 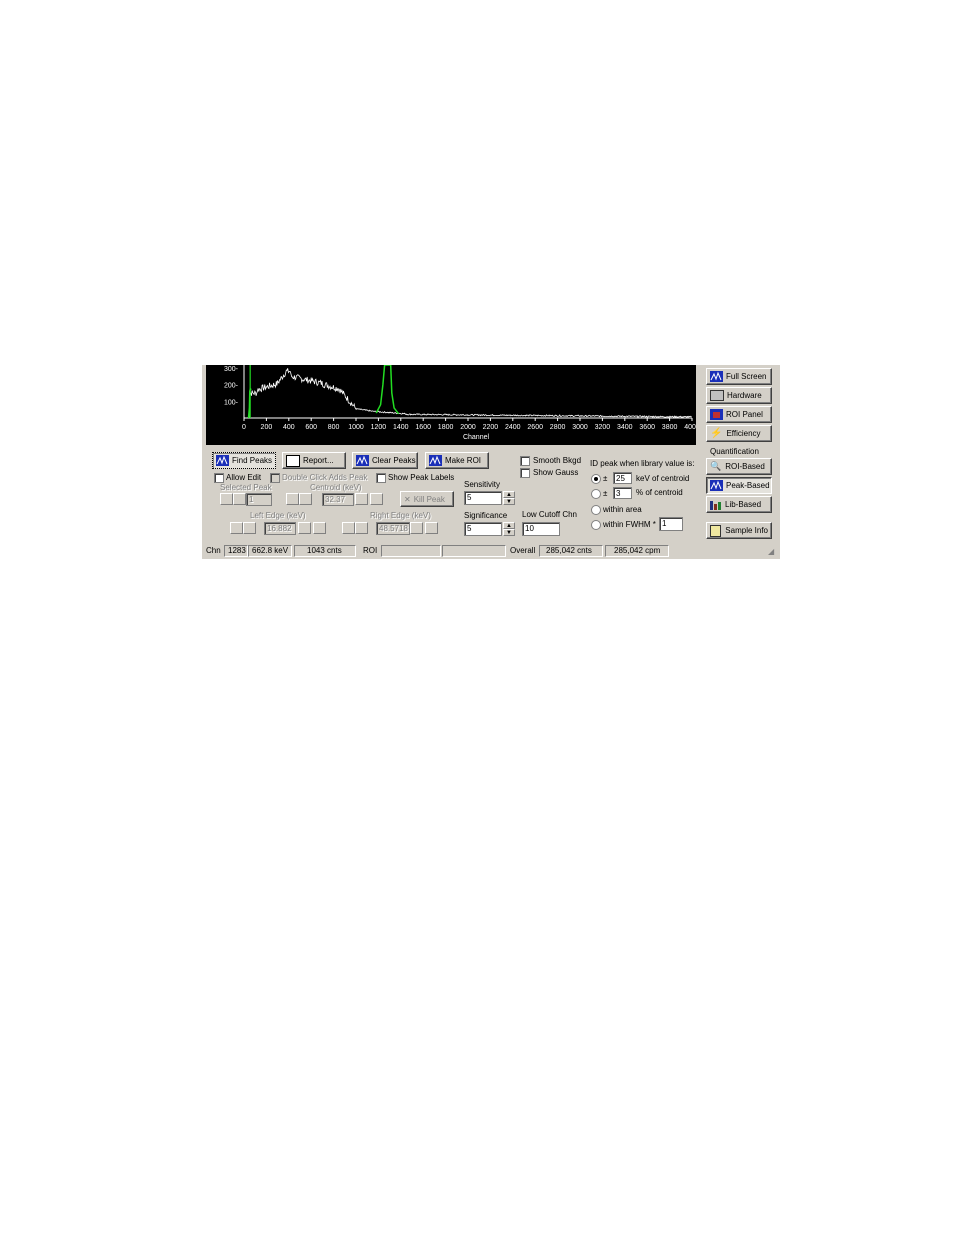 I want to click on x-tick-label: 1200, so click(x=379, y=427).